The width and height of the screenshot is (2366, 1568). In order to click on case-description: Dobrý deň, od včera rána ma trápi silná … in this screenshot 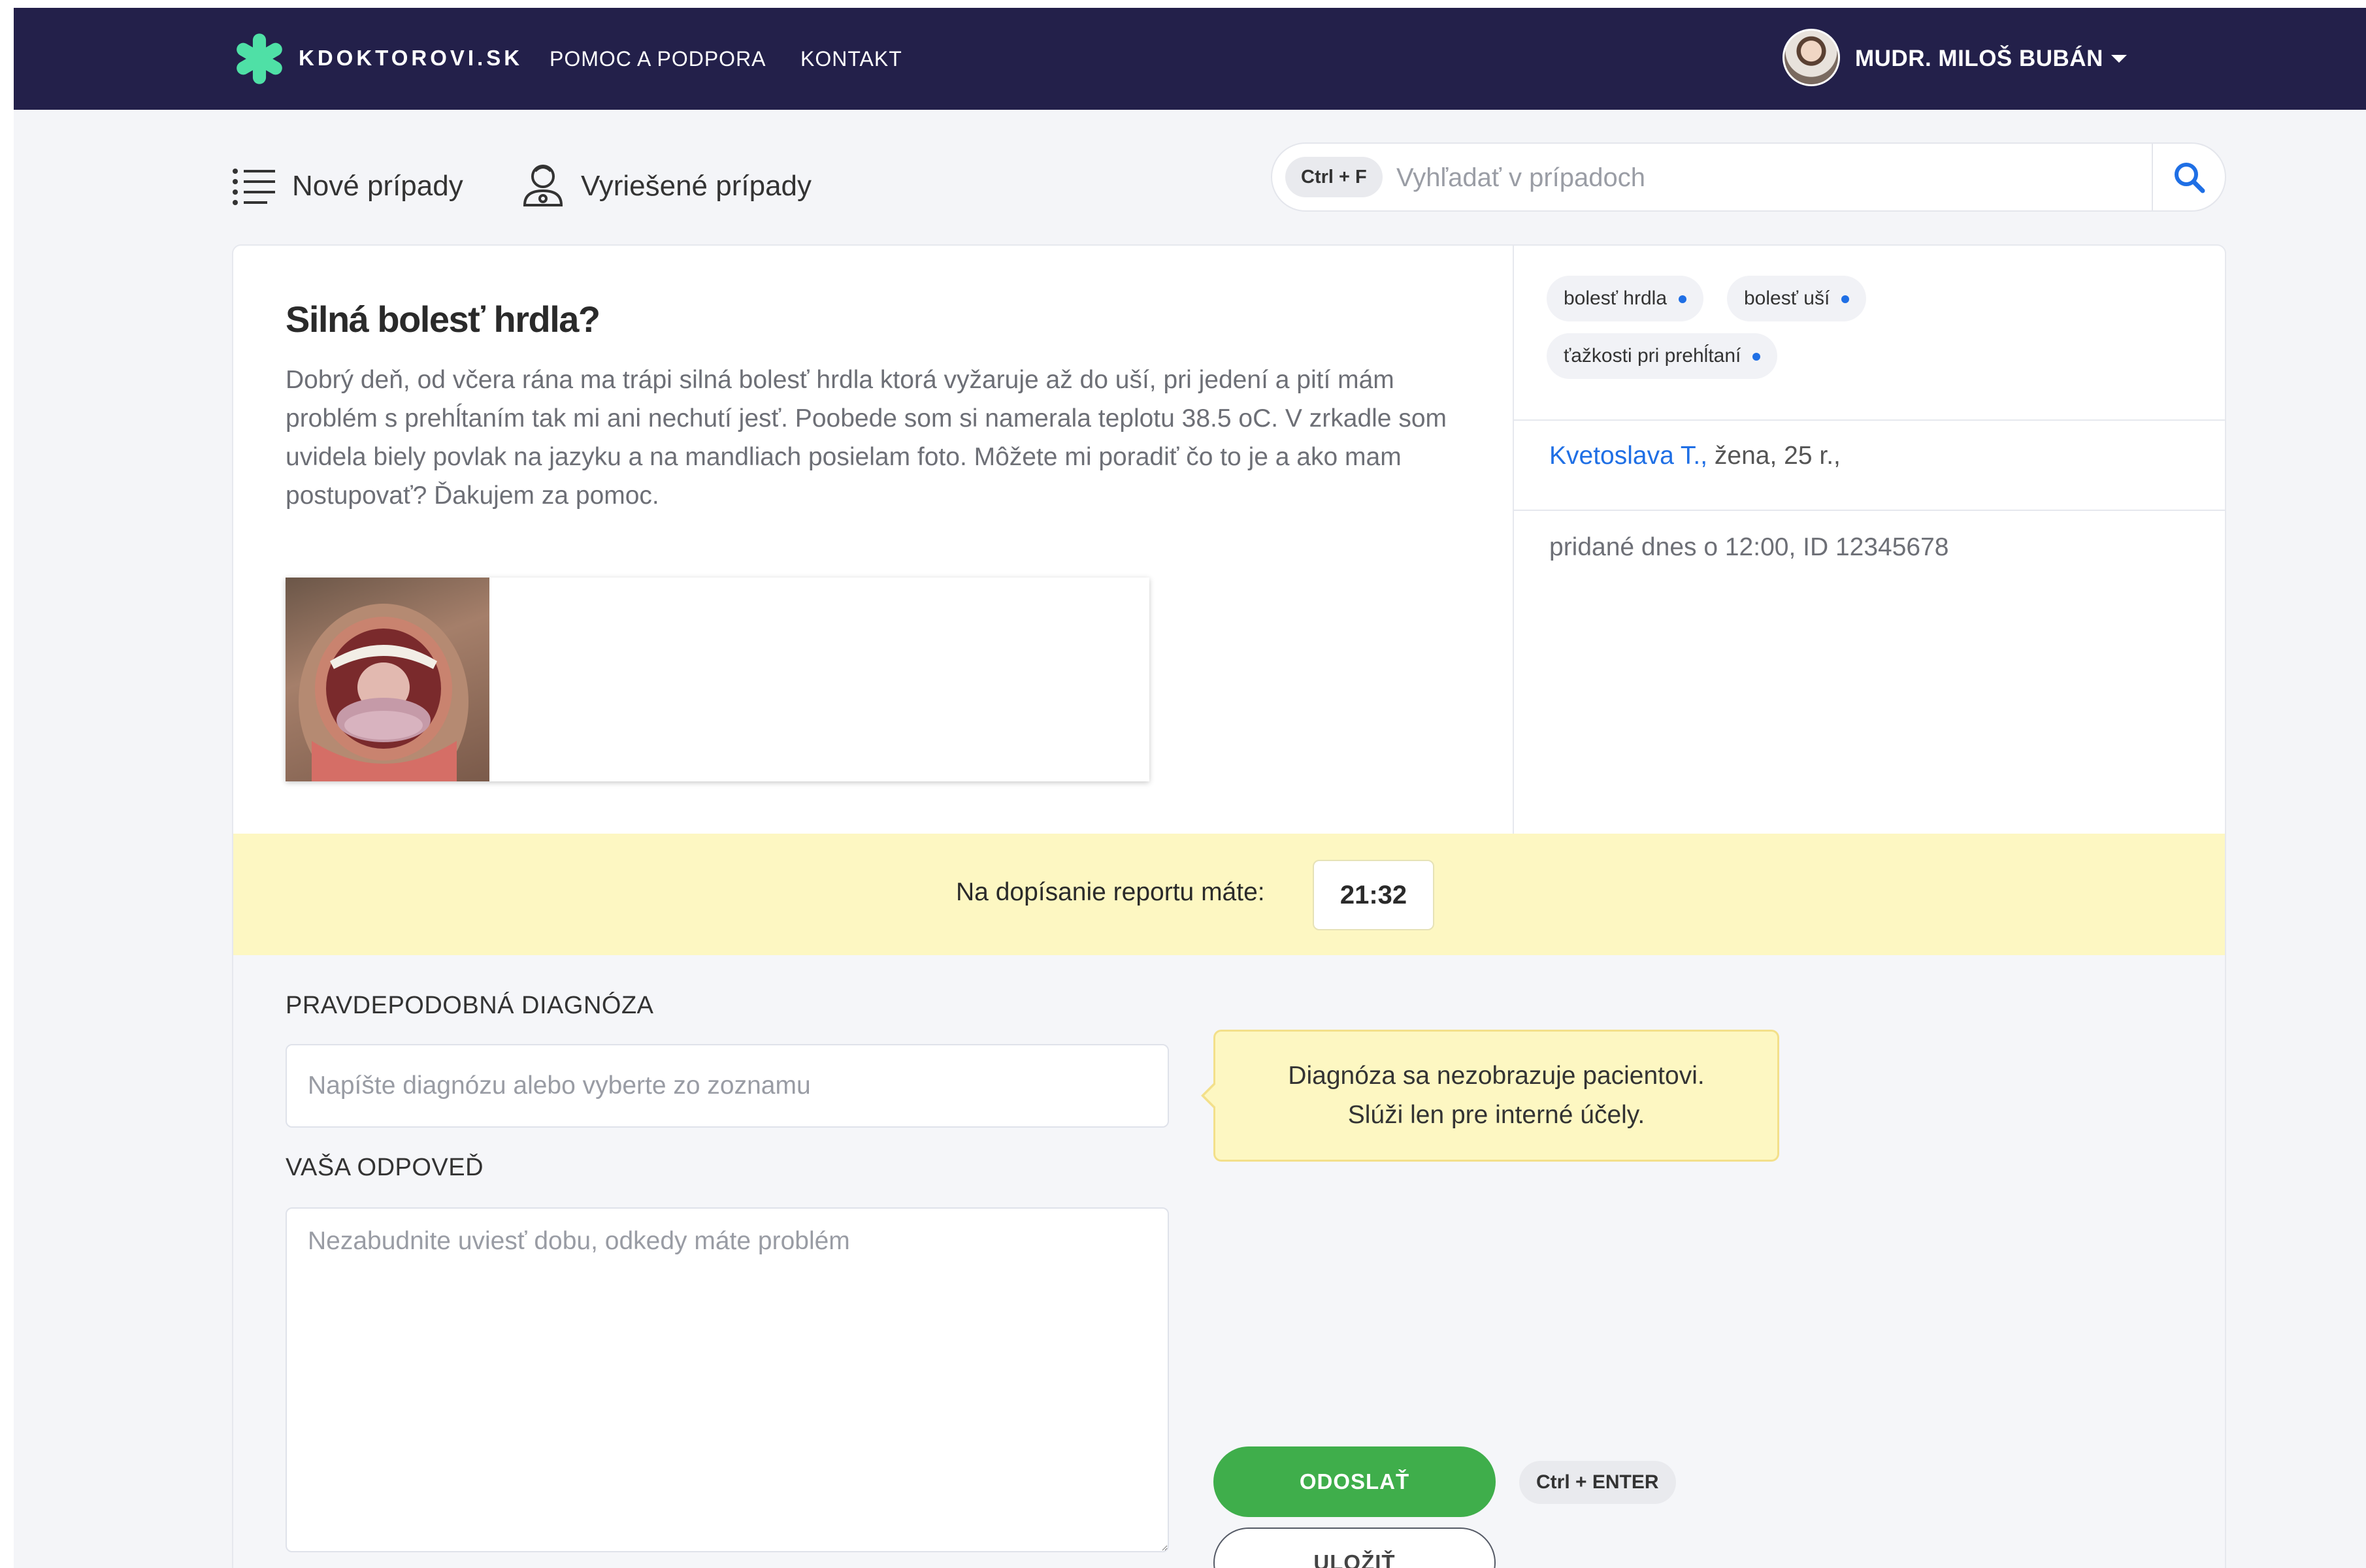, I will do `click(866, 438)`.